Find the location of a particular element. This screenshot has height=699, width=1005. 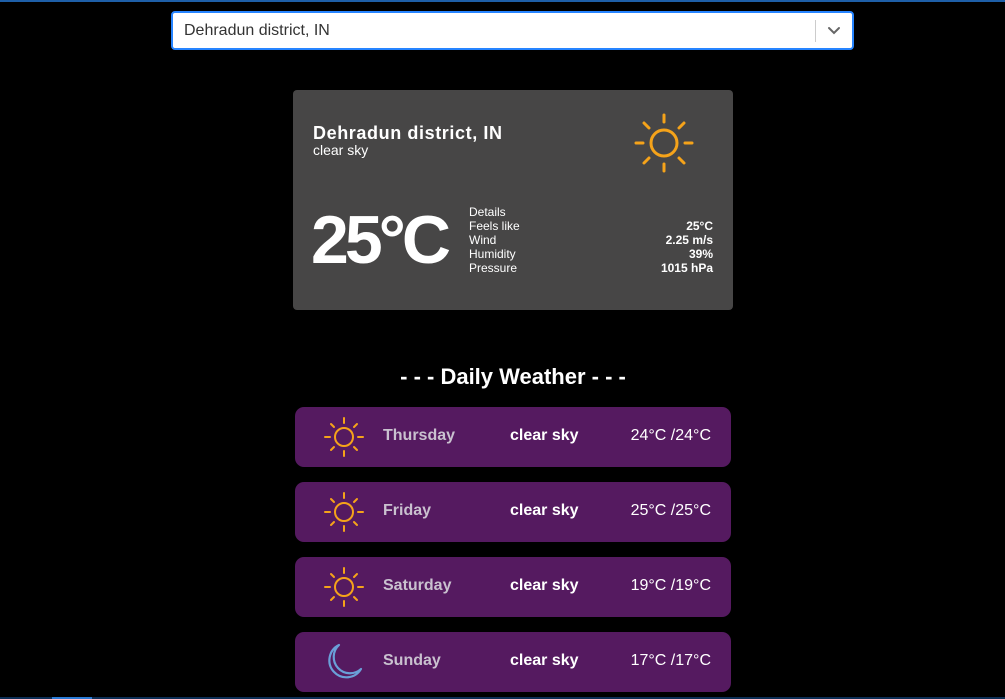

top-border is located at coordinates (502, 1).